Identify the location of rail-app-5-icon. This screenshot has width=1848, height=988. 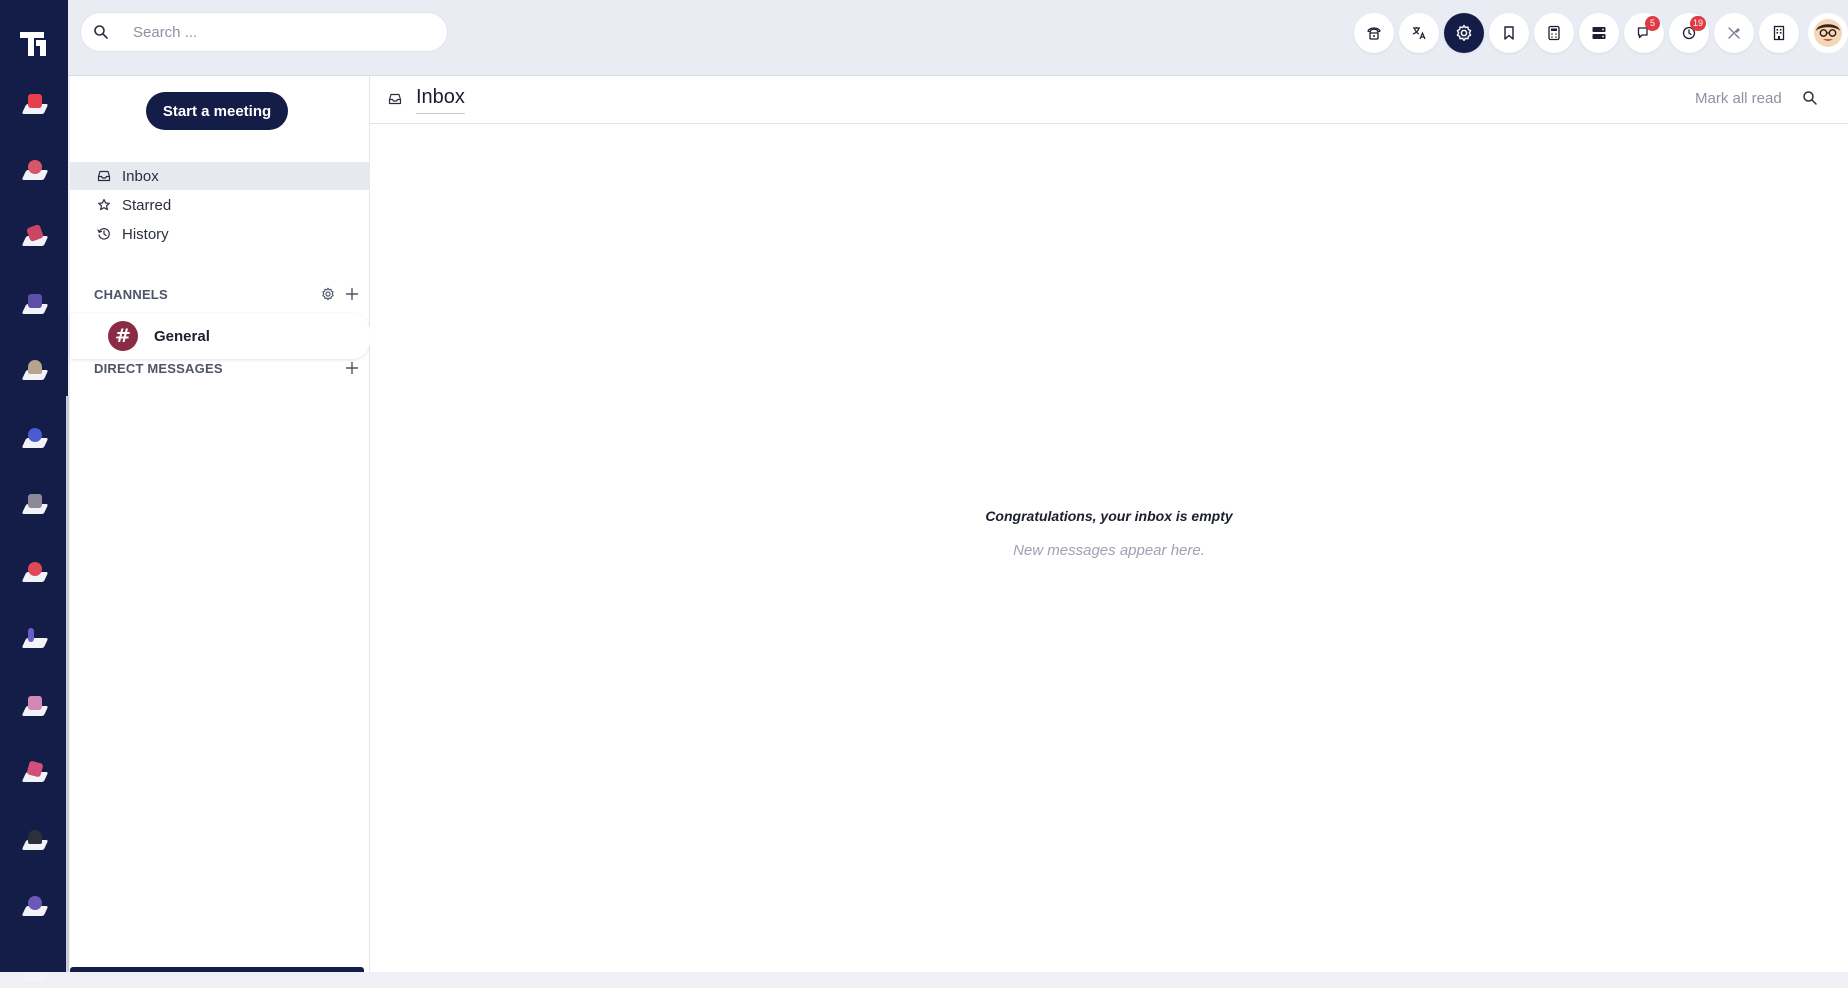
(35, 371).